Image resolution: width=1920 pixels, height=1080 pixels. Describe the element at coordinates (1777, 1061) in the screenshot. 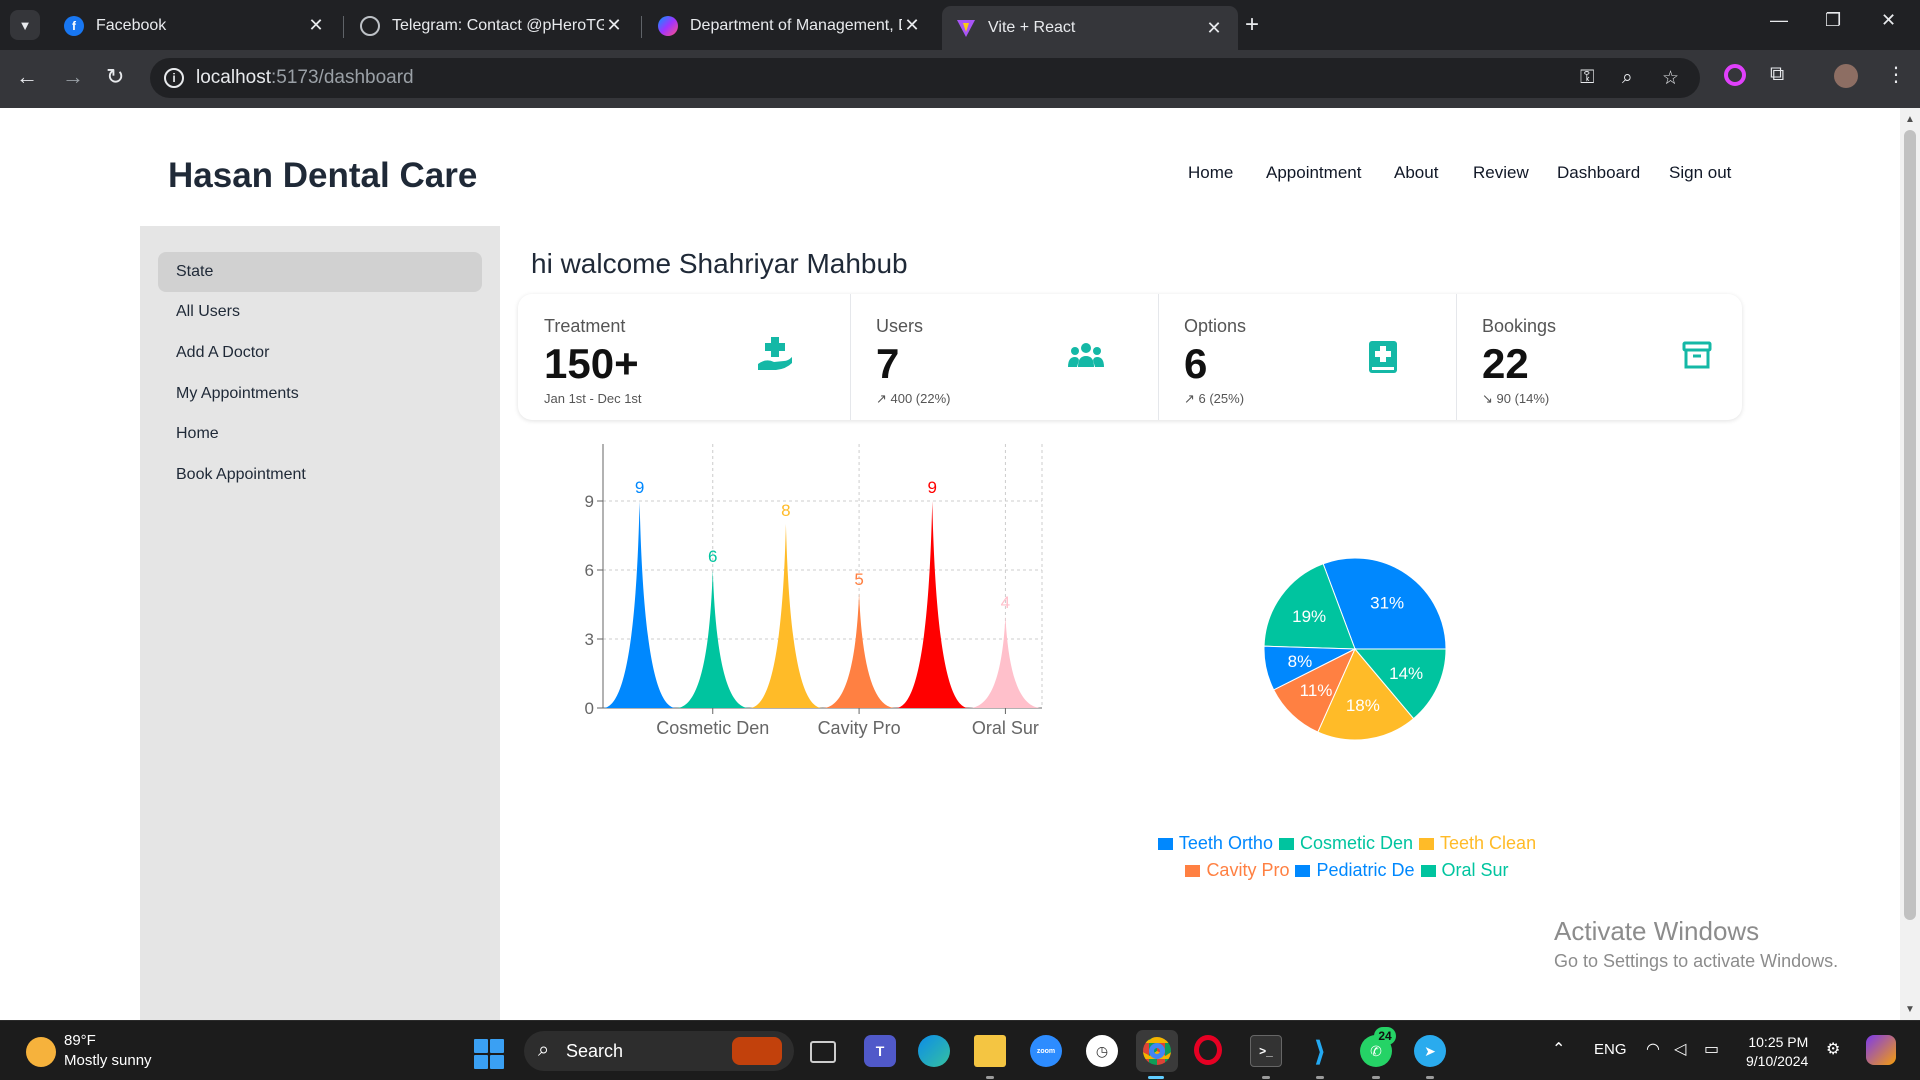

I see `clock-date: 9/10/2024` at that location.